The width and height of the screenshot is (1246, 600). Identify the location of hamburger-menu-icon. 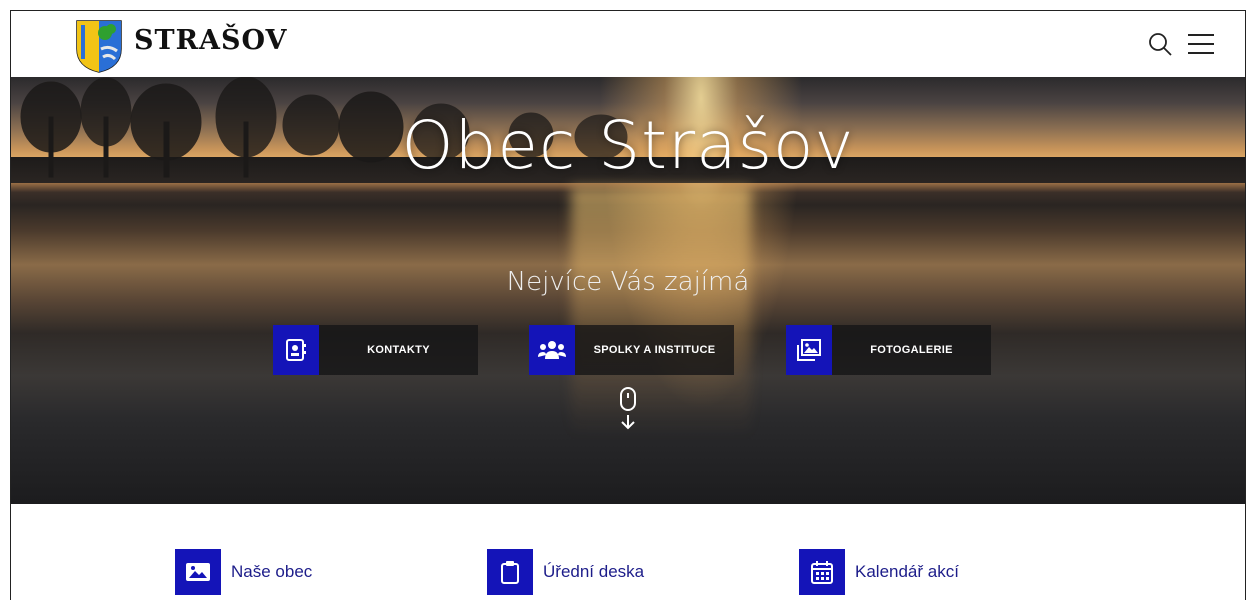
(1201, 44).